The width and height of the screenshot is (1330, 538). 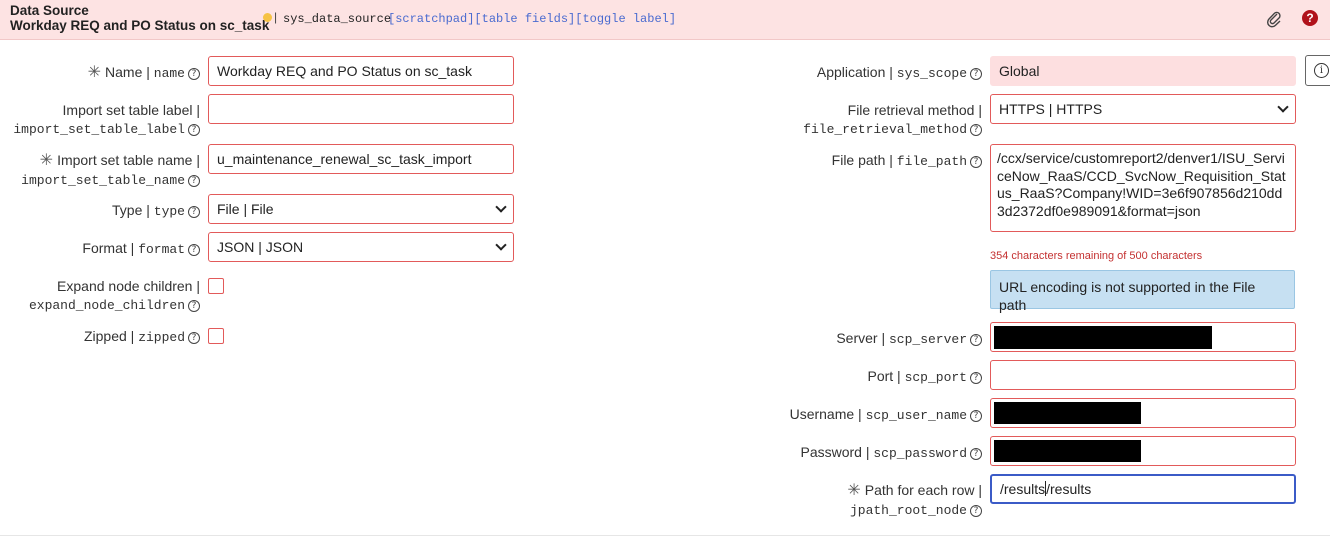 What do you see at coordinates (100, 211) in the screenshot?
I see `type-label: Type | type?` at bounding box center [100, 211].